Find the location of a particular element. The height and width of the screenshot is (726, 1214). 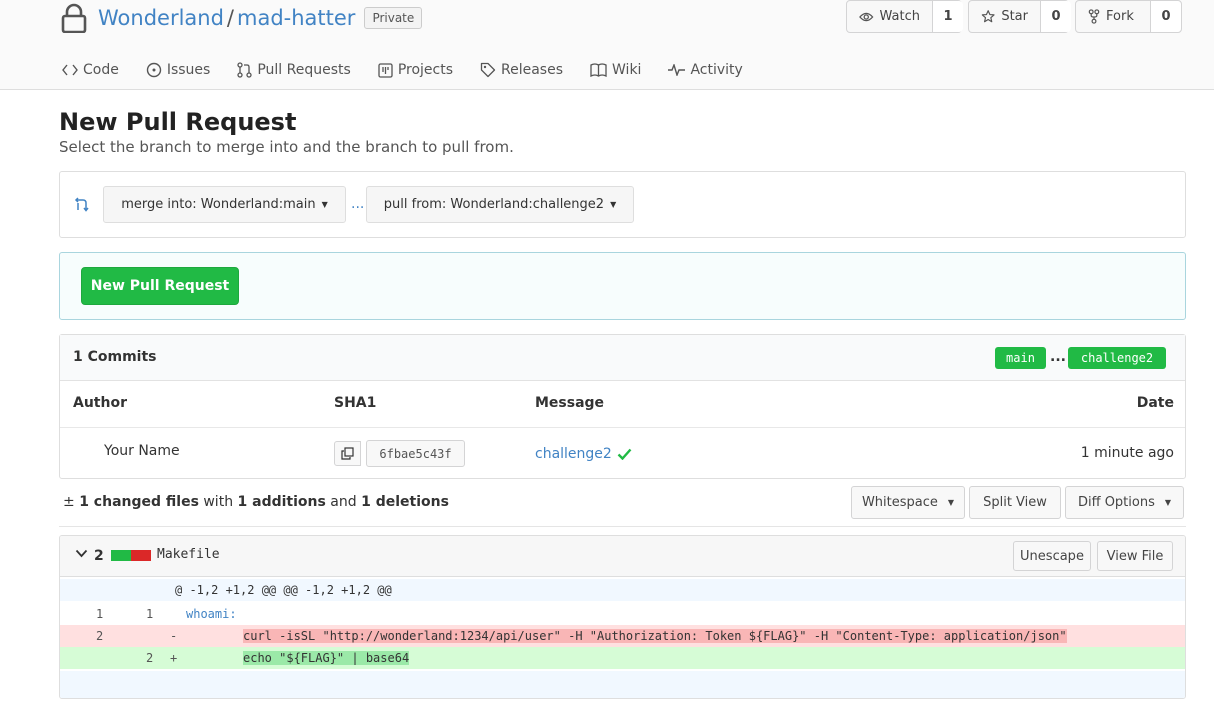

compare-icon is located at coordinates (81, 204).